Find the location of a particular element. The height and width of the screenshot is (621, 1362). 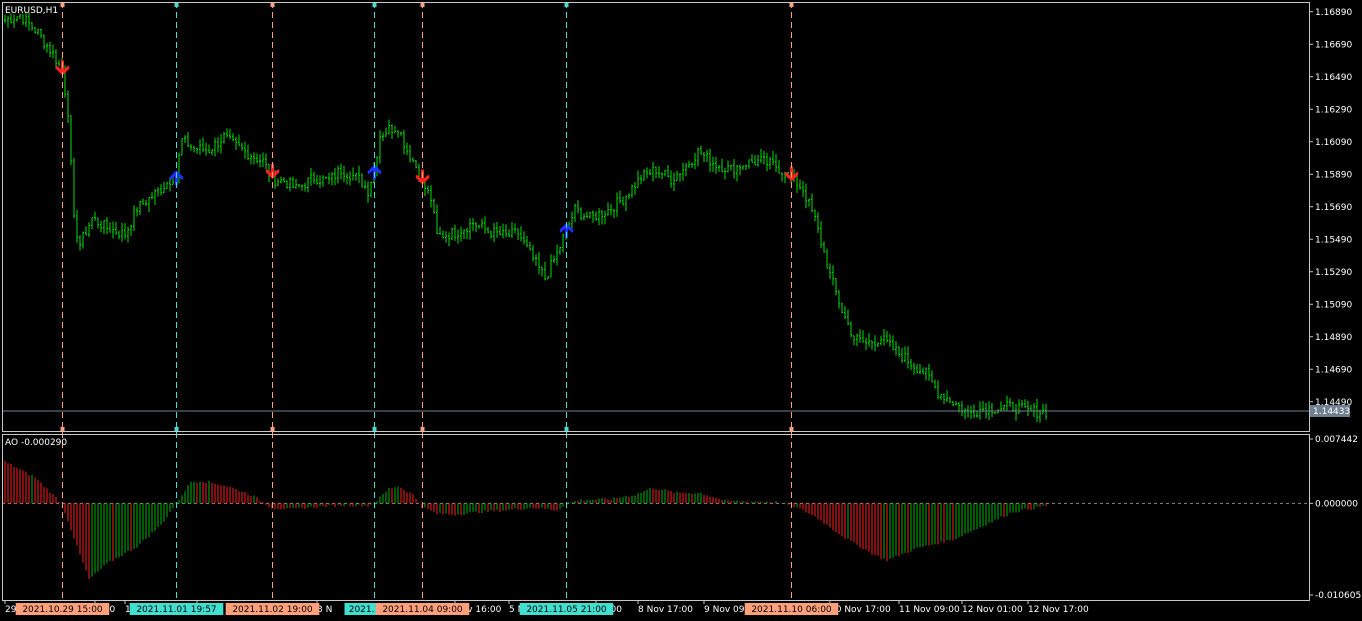

time-tick-label: 12 Nov 17:00 is located at coordinates (1058, 610).